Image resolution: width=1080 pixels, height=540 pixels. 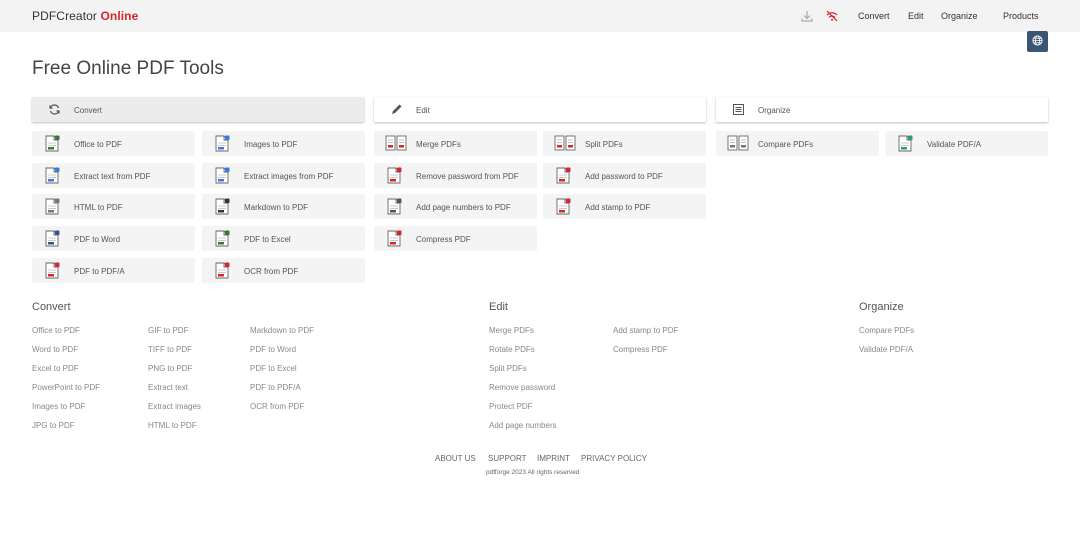 I want to click on footer-link: Word to PDF, so click(x=55, y=349).